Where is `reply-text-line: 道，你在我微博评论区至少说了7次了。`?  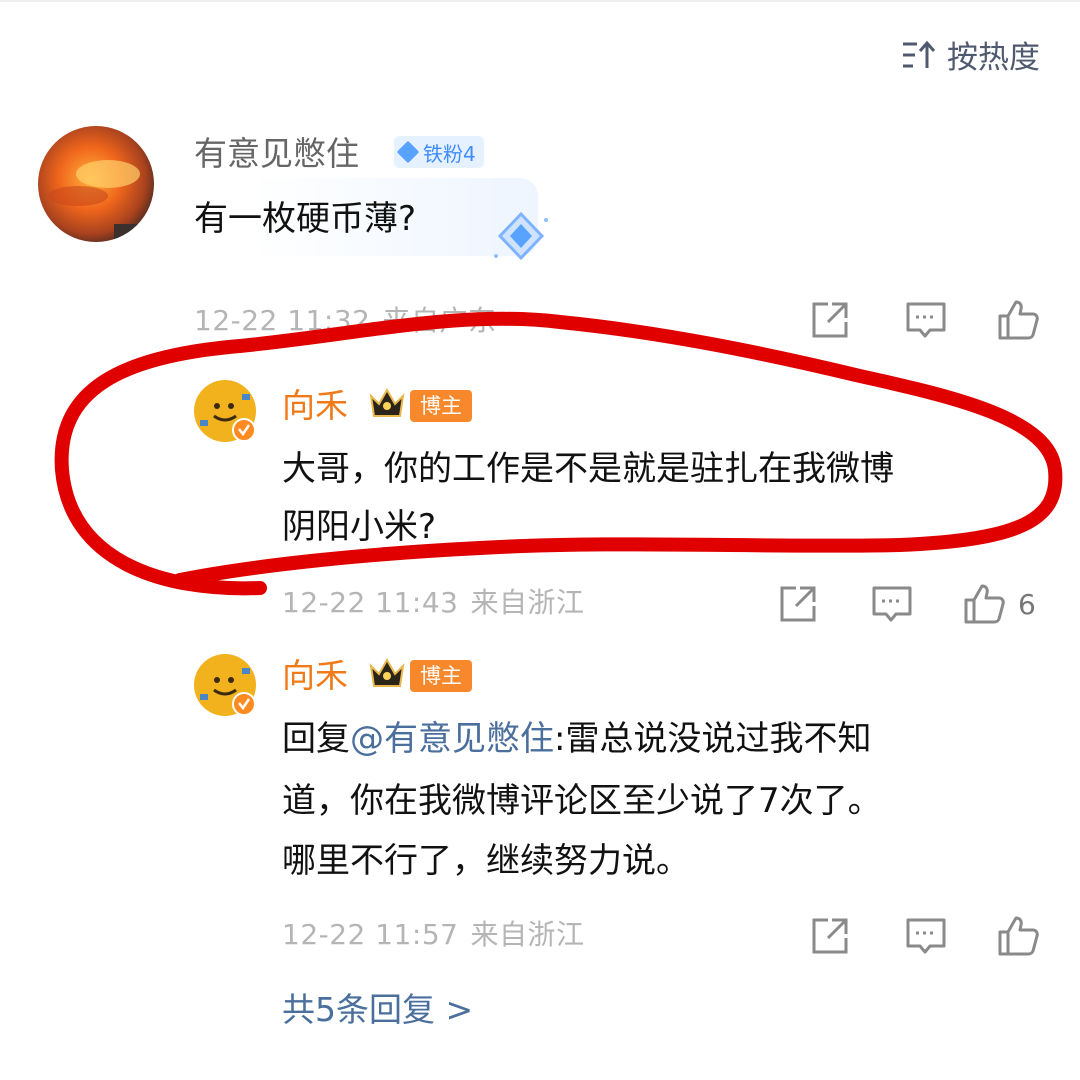
reply-text-line: 道，你在我微博评论区至少说了7次了。 is located at coordinates (582, 801).